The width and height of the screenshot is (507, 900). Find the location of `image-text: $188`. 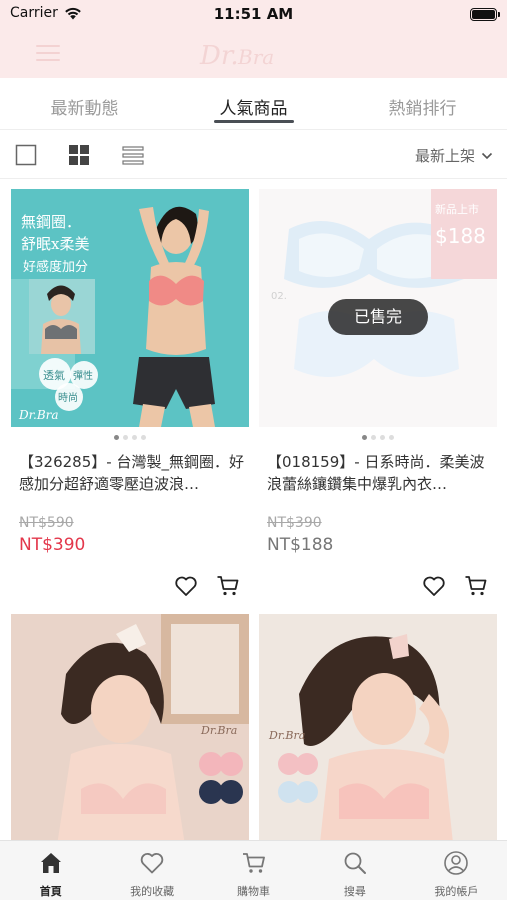

image-text: $188 is located at coordinates (460, 236).